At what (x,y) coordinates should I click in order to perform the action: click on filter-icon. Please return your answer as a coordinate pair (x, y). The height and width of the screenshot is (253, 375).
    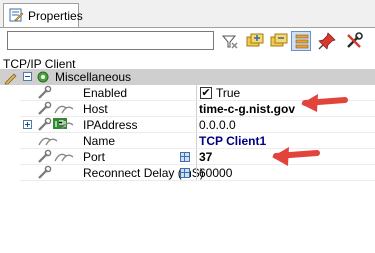
    Looking at the image, I should click on (229, 42).